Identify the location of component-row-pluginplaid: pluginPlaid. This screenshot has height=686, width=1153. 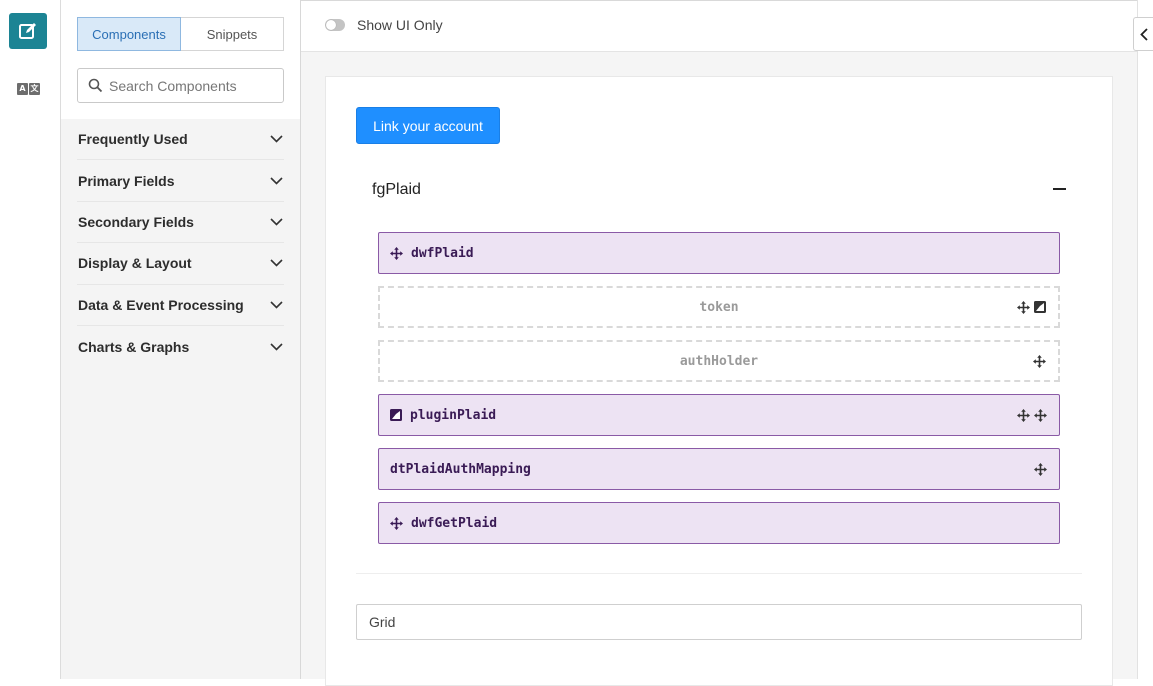
(719, 415).